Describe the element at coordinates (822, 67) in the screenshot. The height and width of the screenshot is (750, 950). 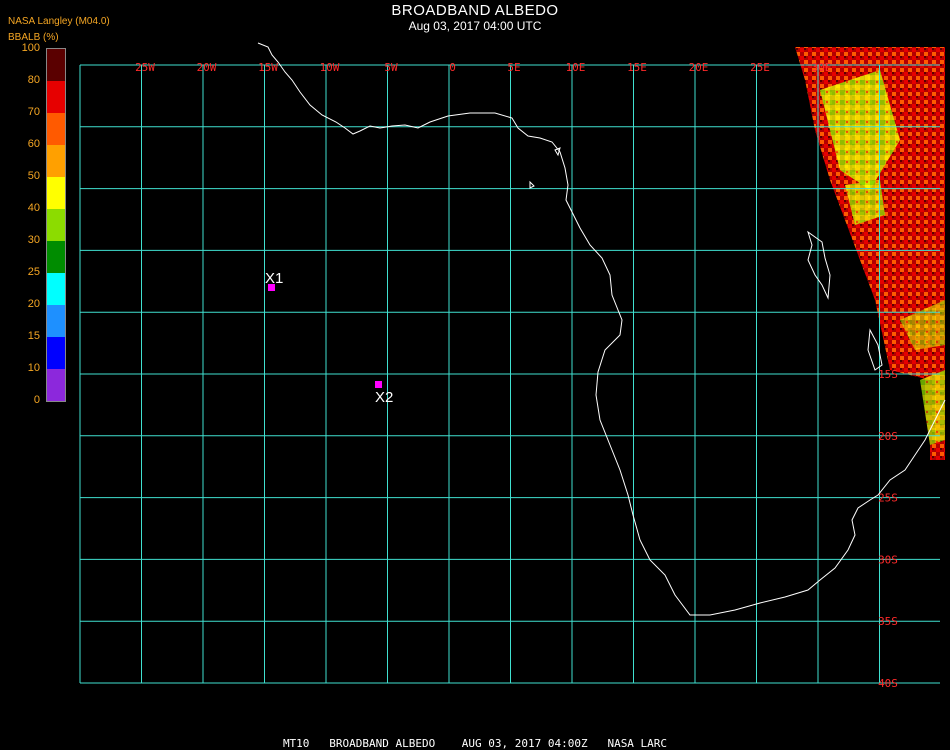
I see `longitude-label: 30E` at that location.